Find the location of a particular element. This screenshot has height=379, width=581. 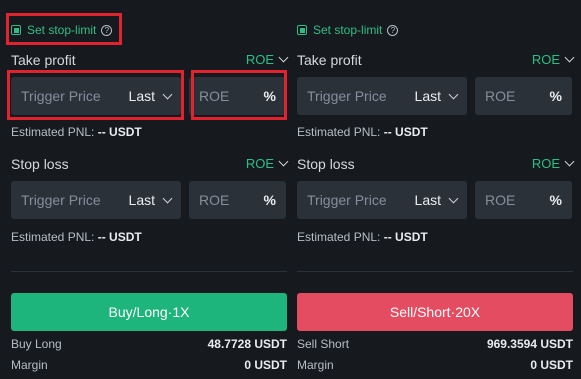

summary-row-cost: Sell Short 969.3594 USDT is located at coordinates (435, 344).